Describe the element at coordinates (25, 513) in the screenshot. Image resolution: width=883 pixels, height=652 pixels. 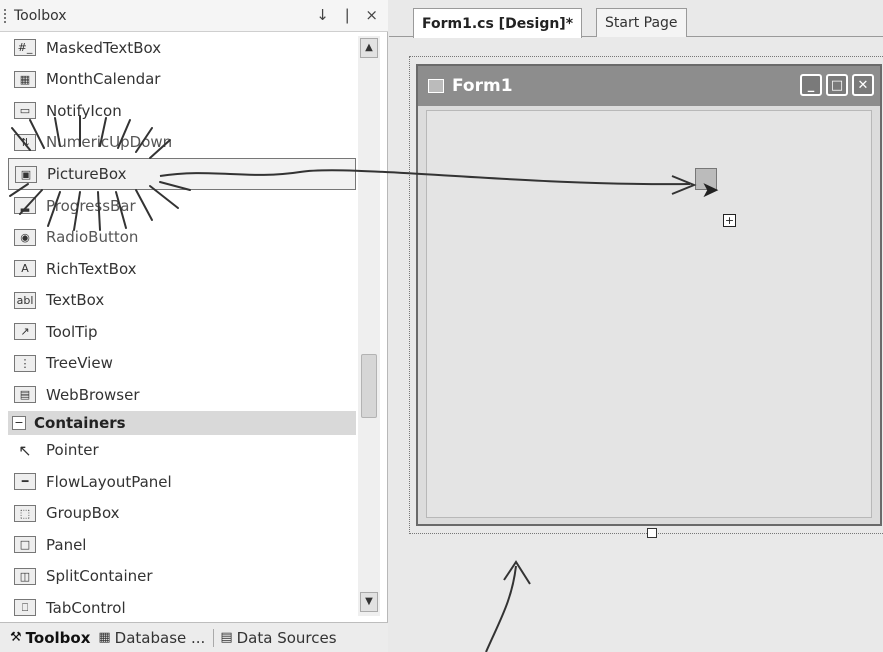
I see `groupbox-icon: ⬚` at that location.